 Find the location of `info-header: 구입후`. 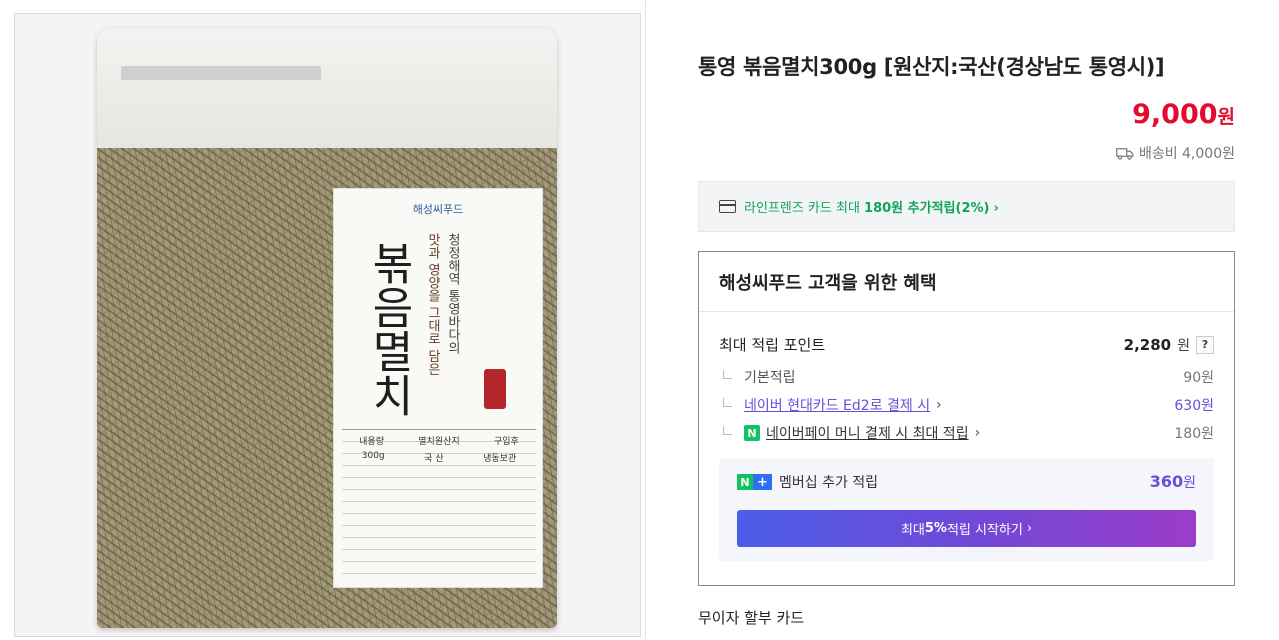

info-header: 구입후 is located at coordinates (506, 442).